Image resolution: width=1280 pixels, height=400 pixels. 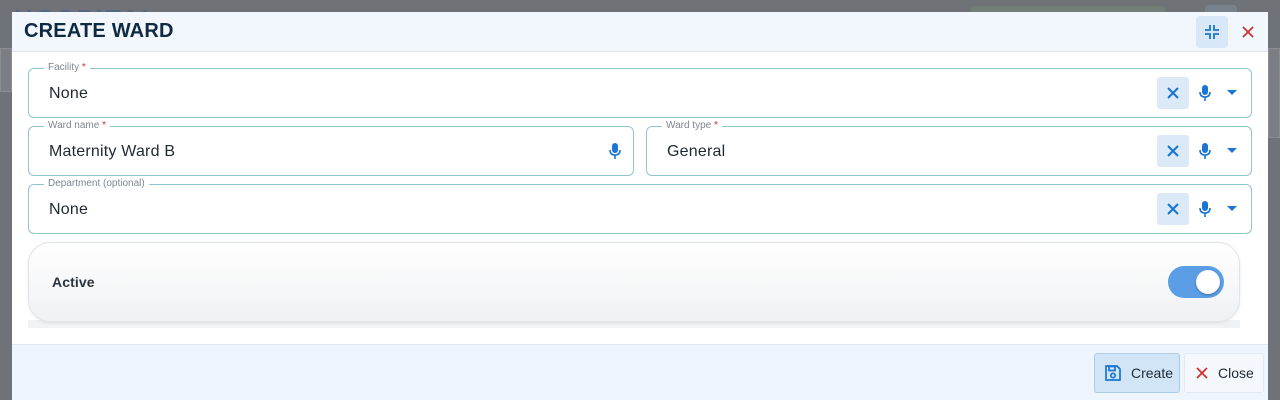 What do you see at coordinates (696, 151) in the screenshot?
I see `ward-type-value: General` at bounding box center [696, 151].